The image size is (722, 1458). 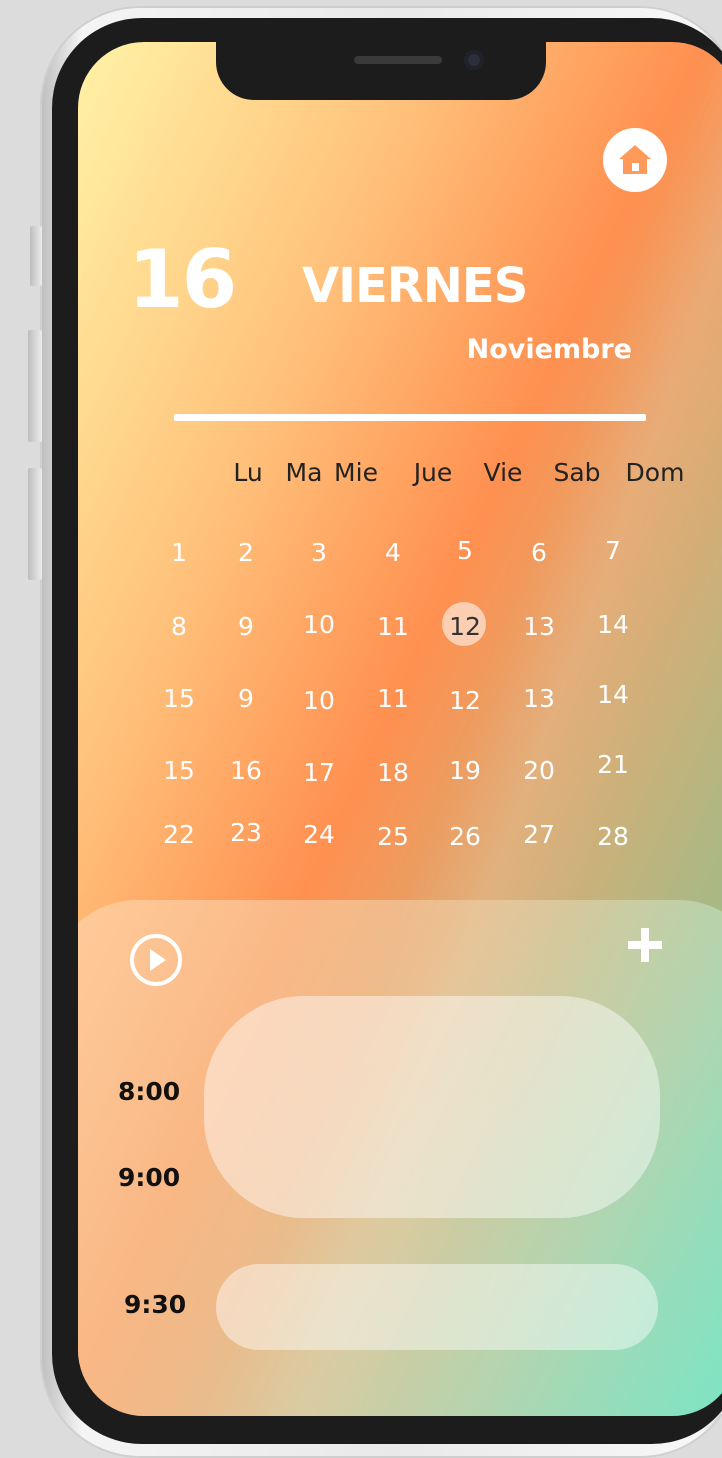 What do you see at coordinates (539, 834) in the screenshot?
I see `calendar-day: 27` at bounding box center [539, 834].